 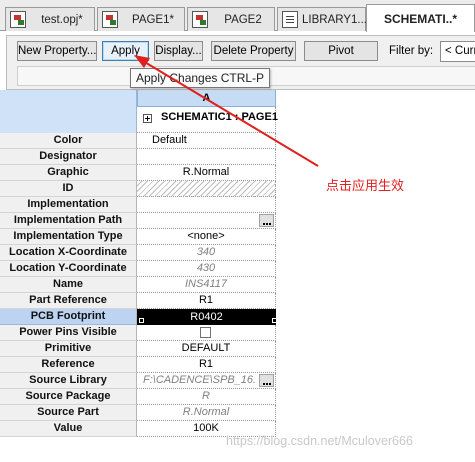 What do you see at coordinates (206, 221) in the screenshot?
I see `cell-value-with-browse` at bounding box center [206, 221].